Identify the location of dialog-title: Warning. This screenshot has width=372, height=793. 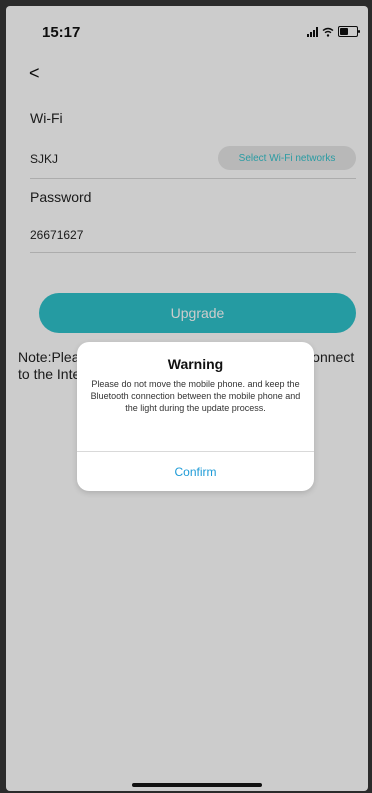
(195, 364).